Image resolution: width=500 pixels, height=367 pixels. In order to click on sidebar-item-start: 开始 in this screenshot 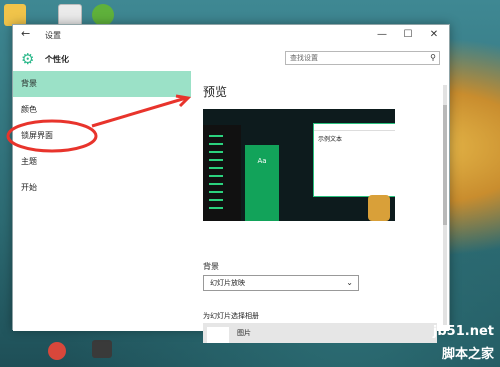, I will do `click(102, 188)`.